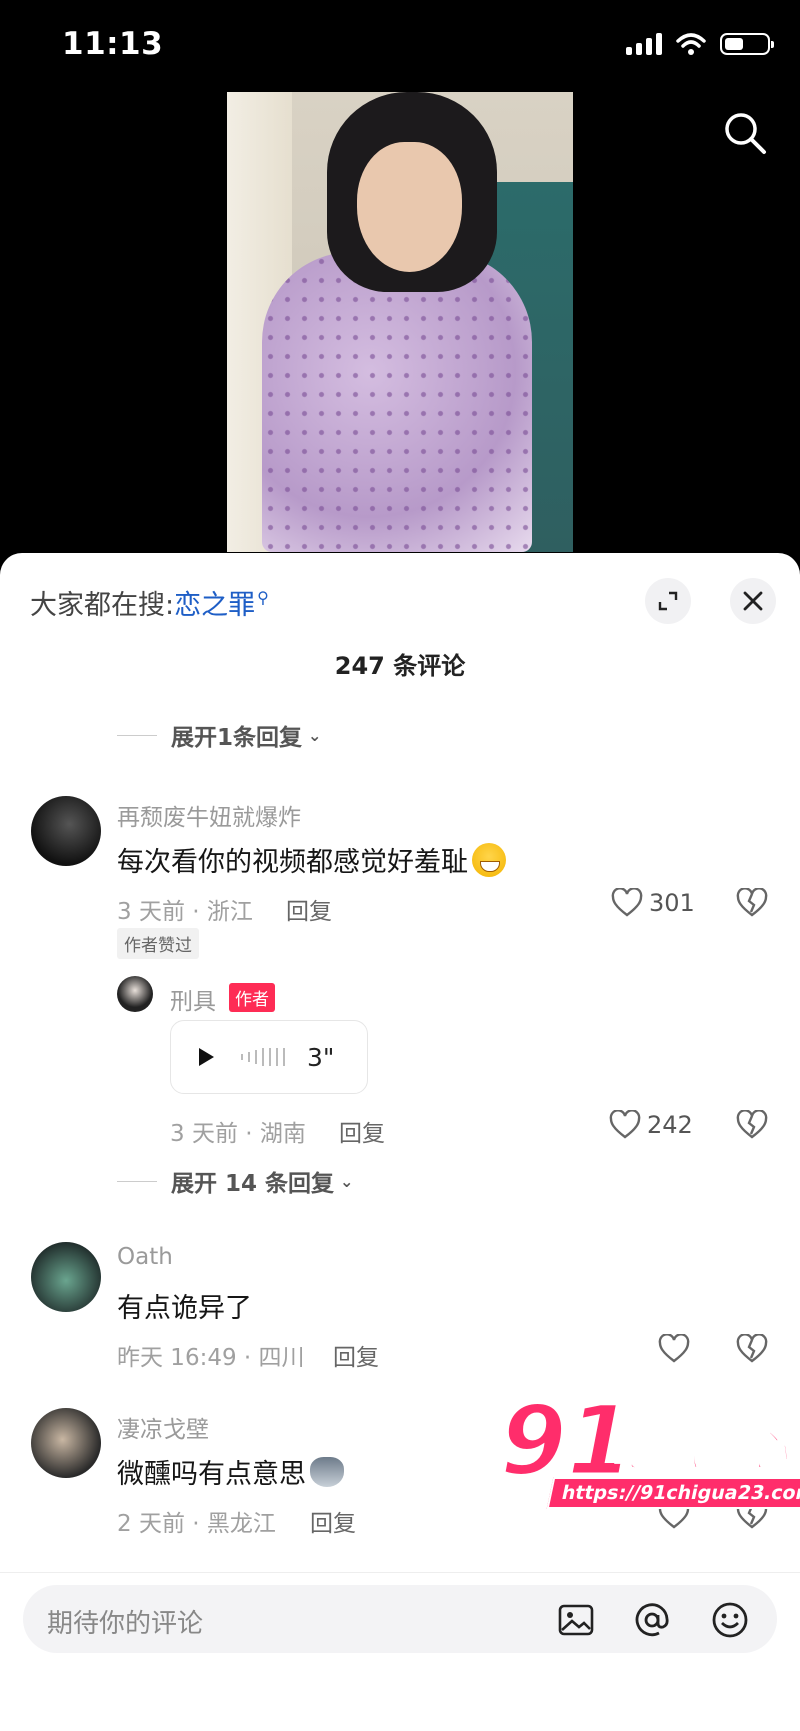  Describe the element at coordinates (747, 44) in the screenshot. I see `battery-icon` at that location.